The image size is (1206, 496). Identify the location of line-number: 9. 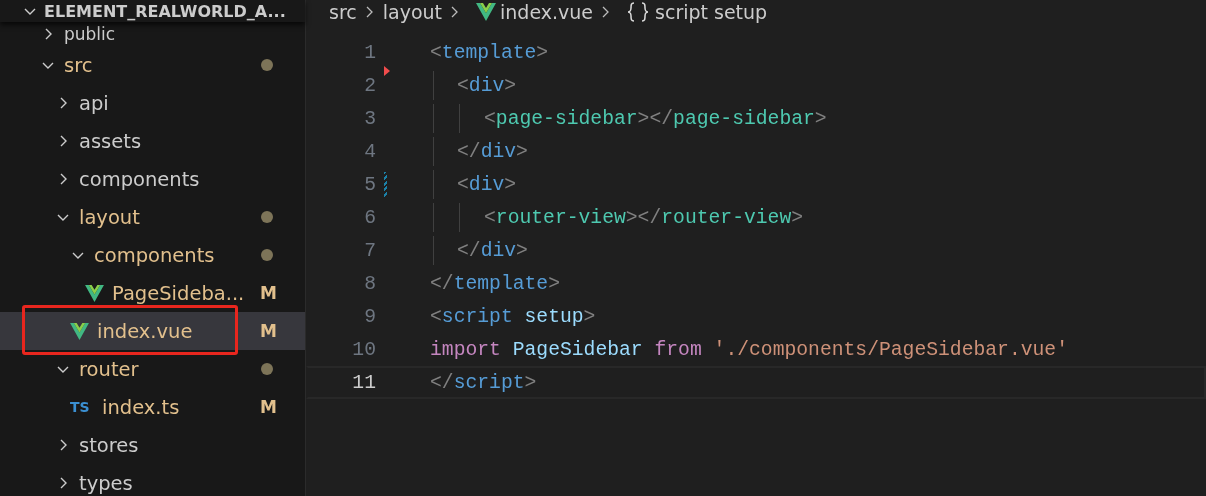
(369, 316).